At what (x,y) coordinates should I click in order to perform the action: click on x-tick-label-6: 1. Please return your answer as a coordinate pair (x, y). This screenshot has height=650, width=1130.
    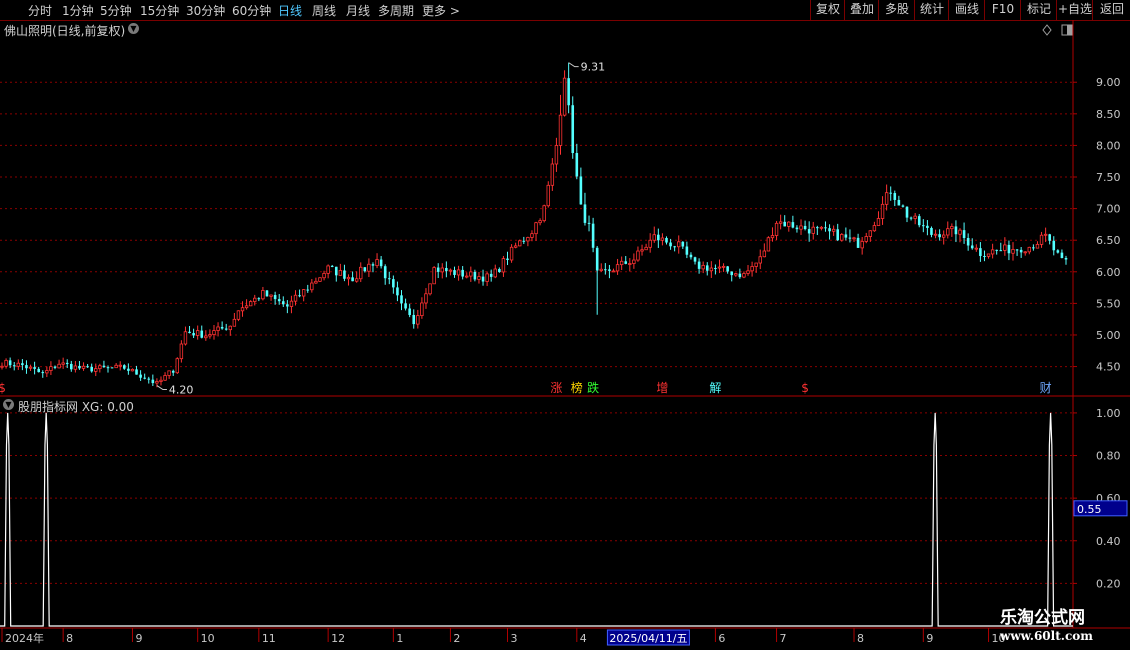
    Looking at the image, I should click on (399, 638).